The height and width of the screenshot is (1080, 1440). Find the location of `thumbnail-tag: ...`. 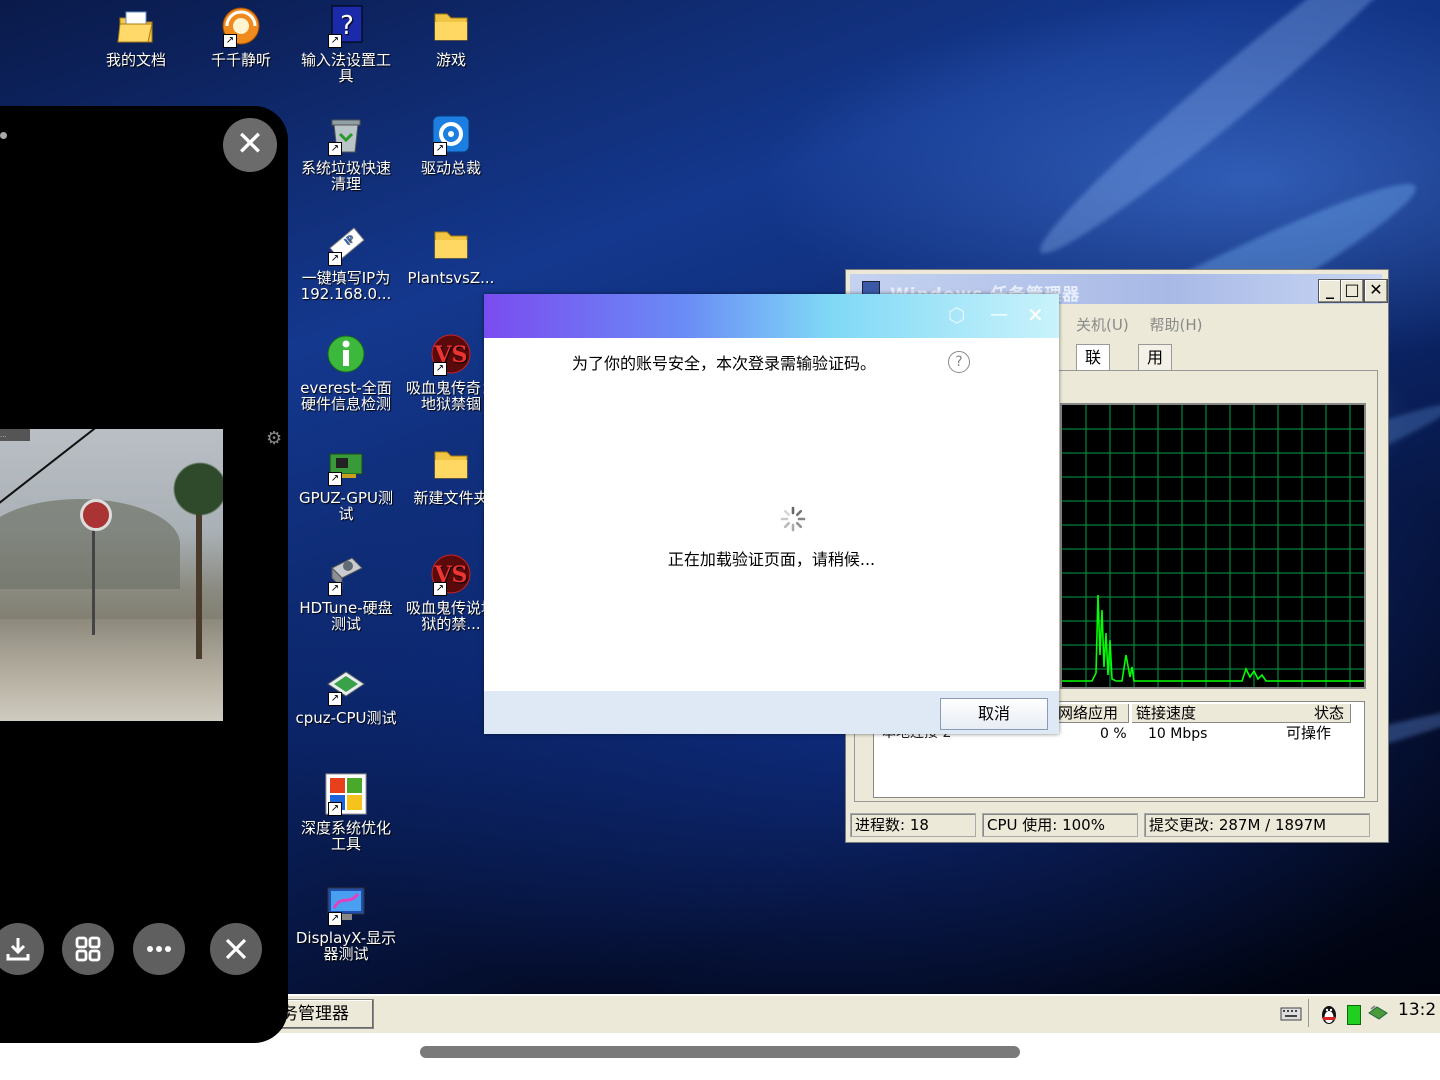

thumbnail-tag: ... is located at coordinates (15, 435).